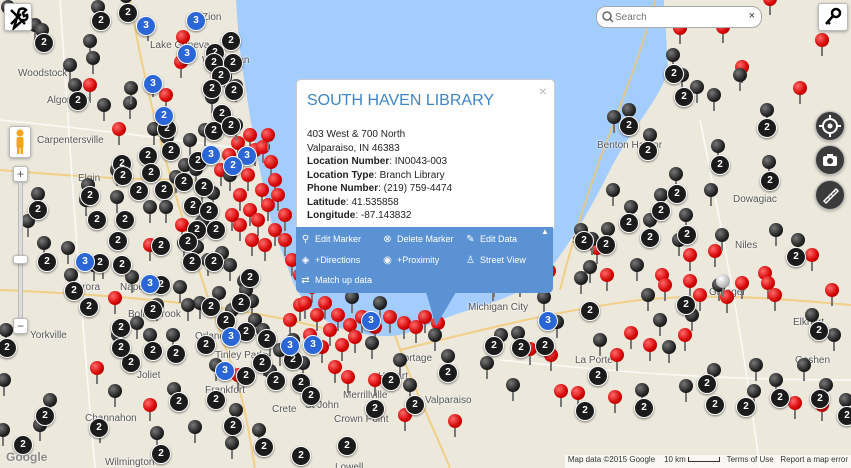 Image resolution: width=851 pixels, height=468 pixels. Describe the element at coordinates (417, 239) in the screenshot. I see `delete-marker-action: ⊗ Delete Marker` at that location.